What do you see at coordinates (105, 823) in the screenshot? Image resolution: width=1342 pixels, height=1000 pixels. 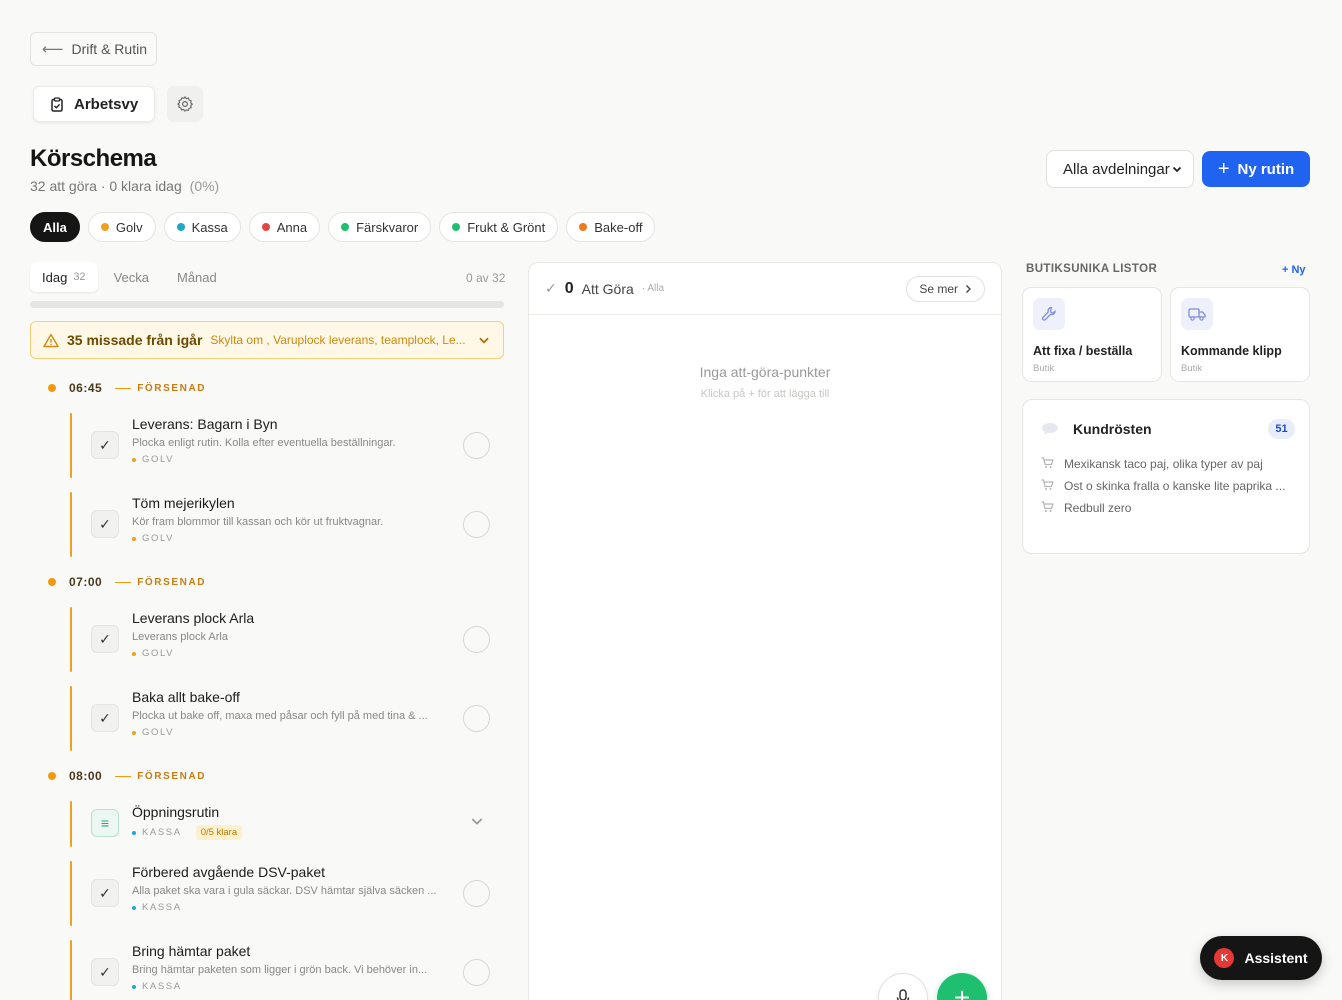 I see `checklist-icon: ≡` at bounding box center [105, 823].